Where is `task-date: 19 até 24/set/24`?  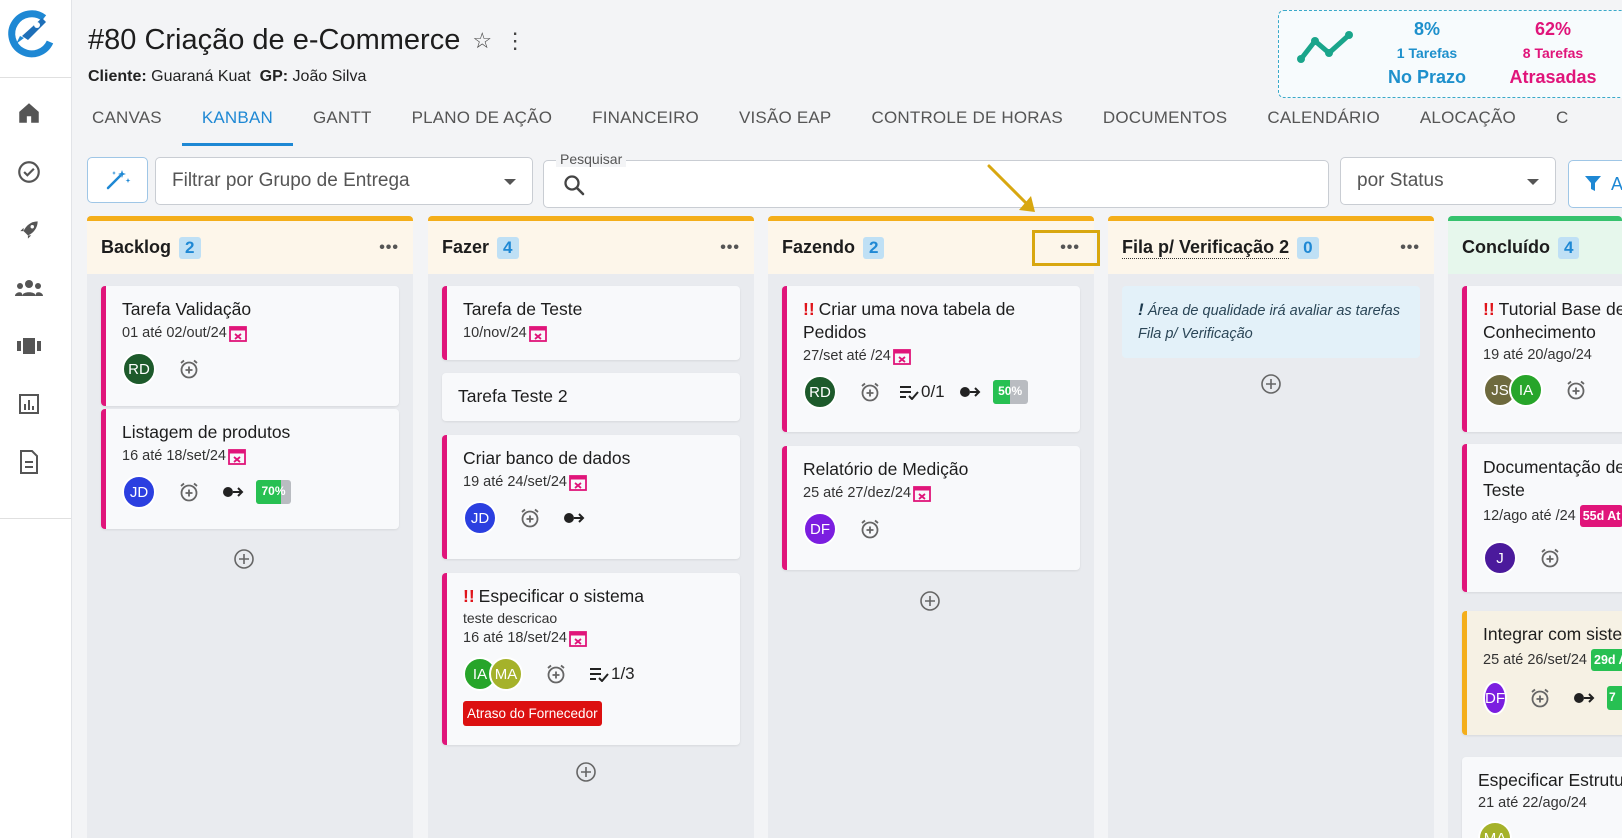 task-date: 19 até 24/set/24 is located at coordinates (593, 482).